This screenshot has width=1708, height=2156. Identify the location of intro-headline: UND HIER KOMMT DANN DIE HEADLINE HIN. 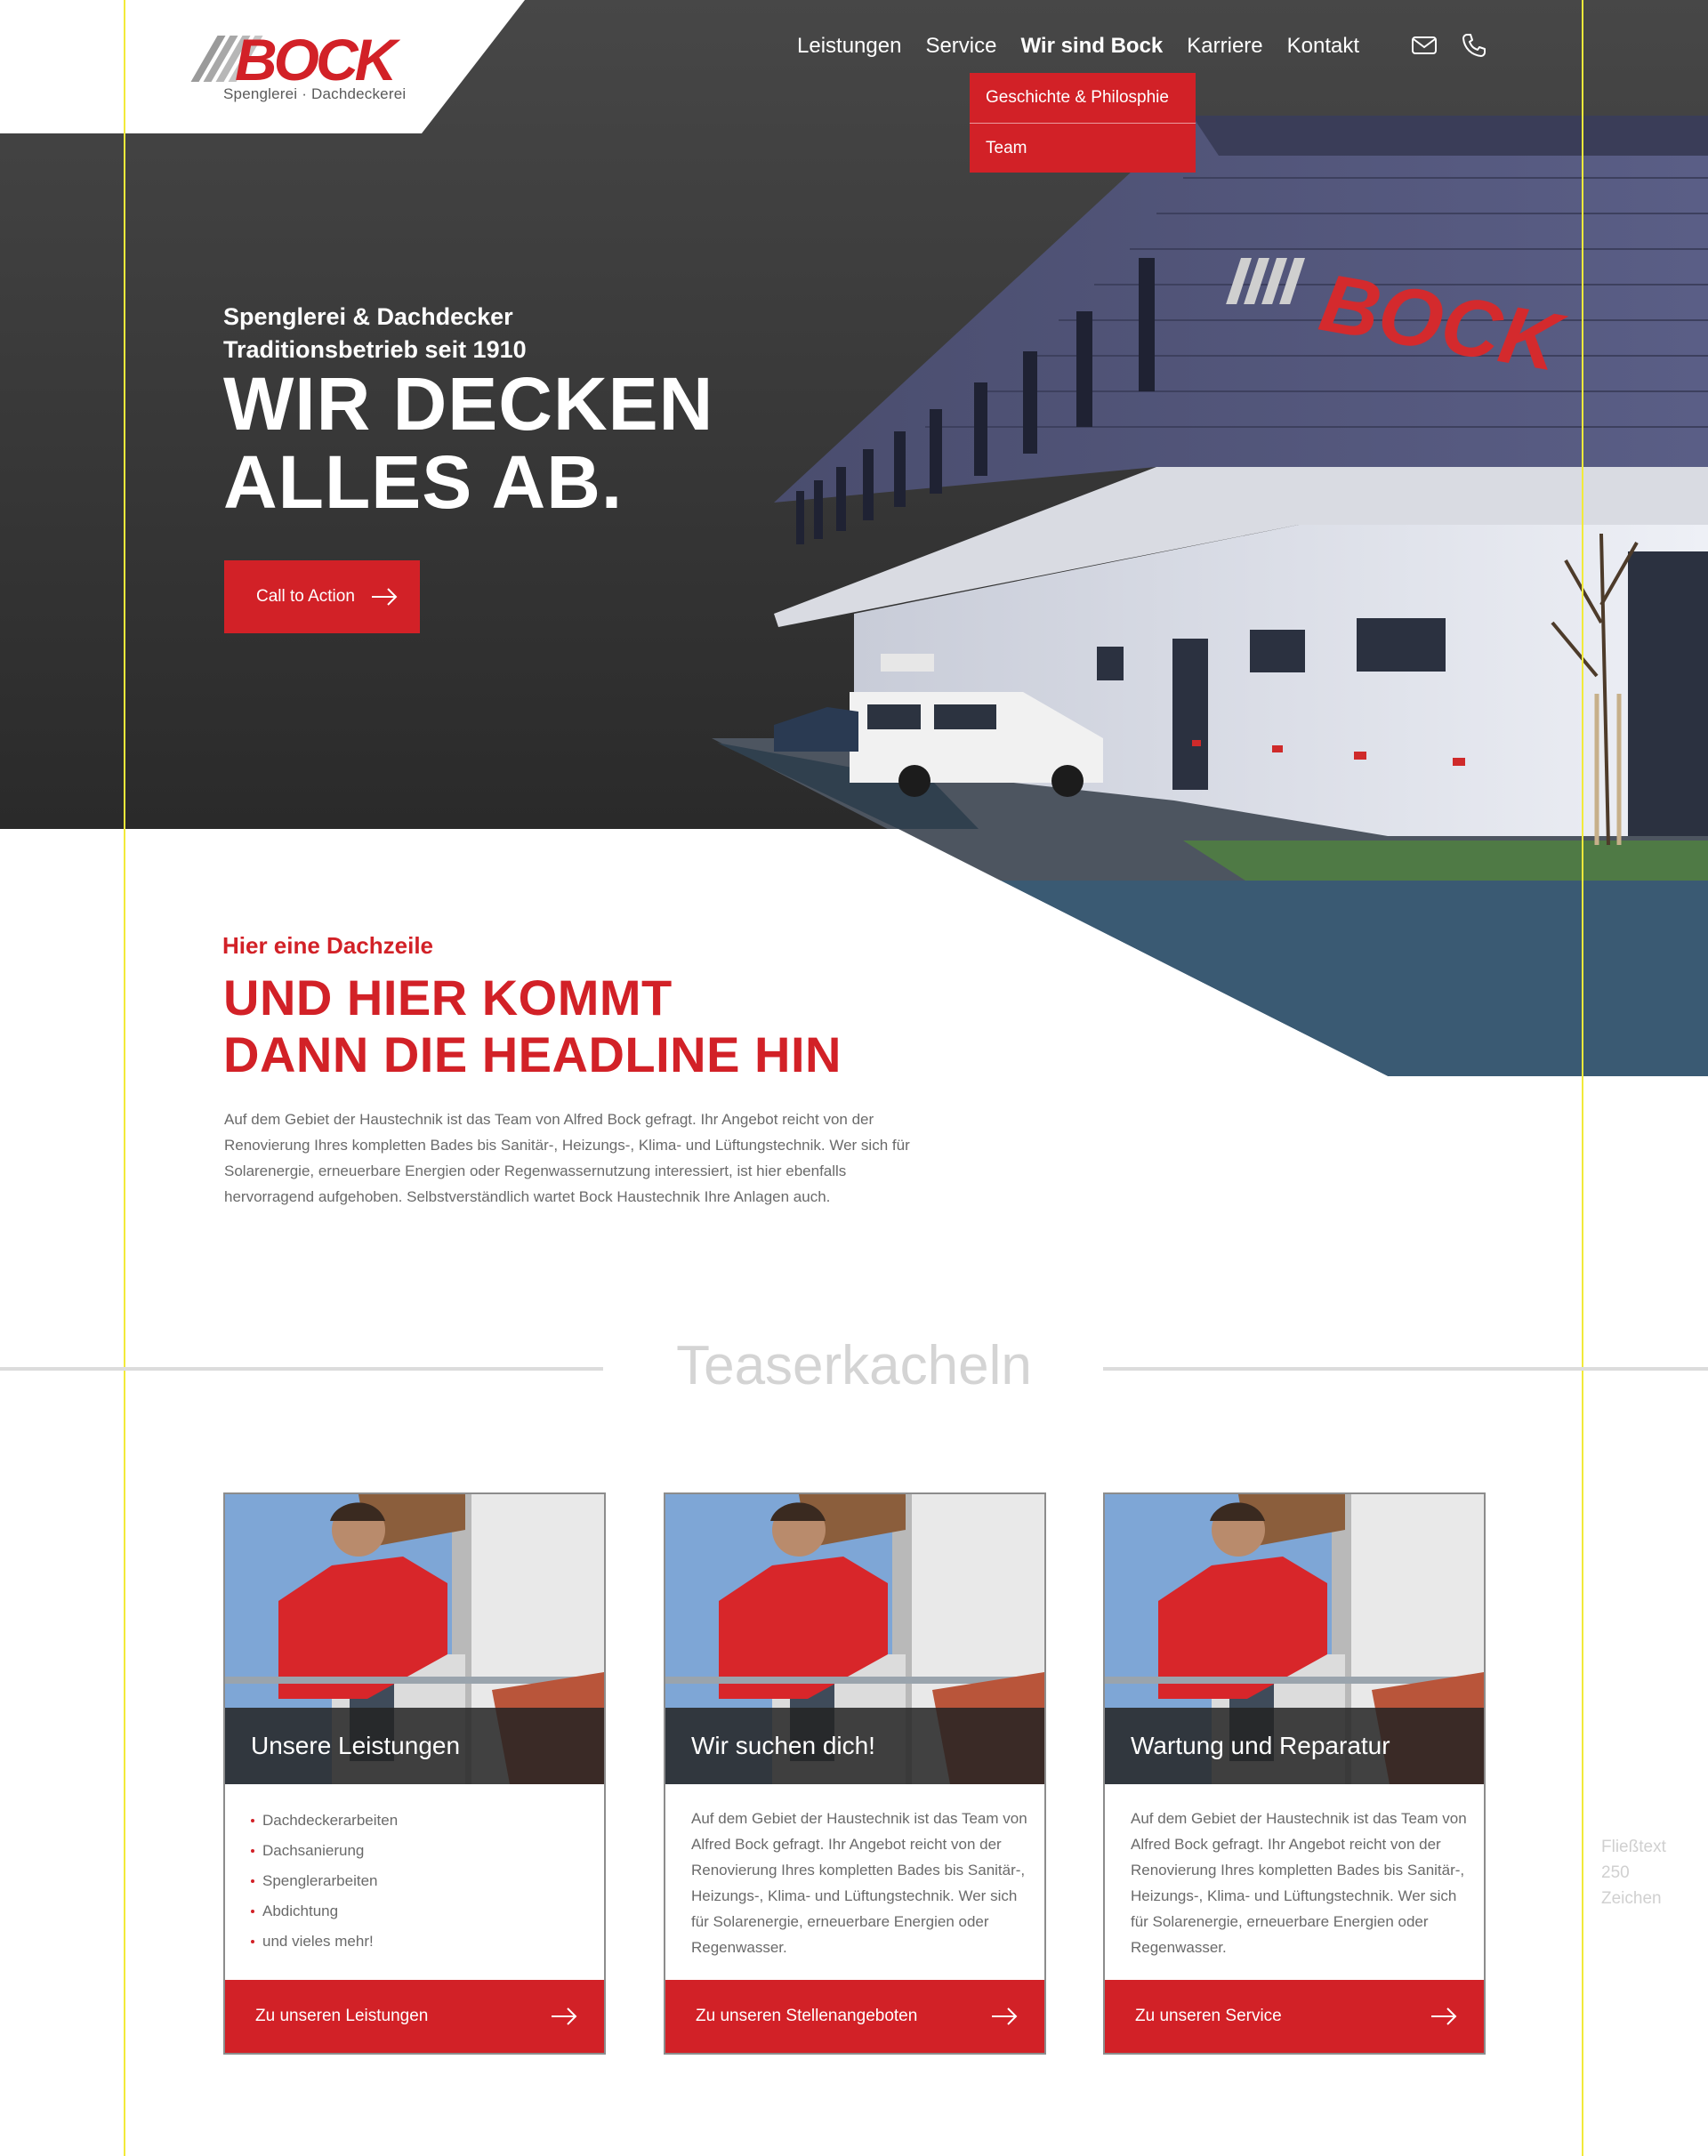
(532, 1026).